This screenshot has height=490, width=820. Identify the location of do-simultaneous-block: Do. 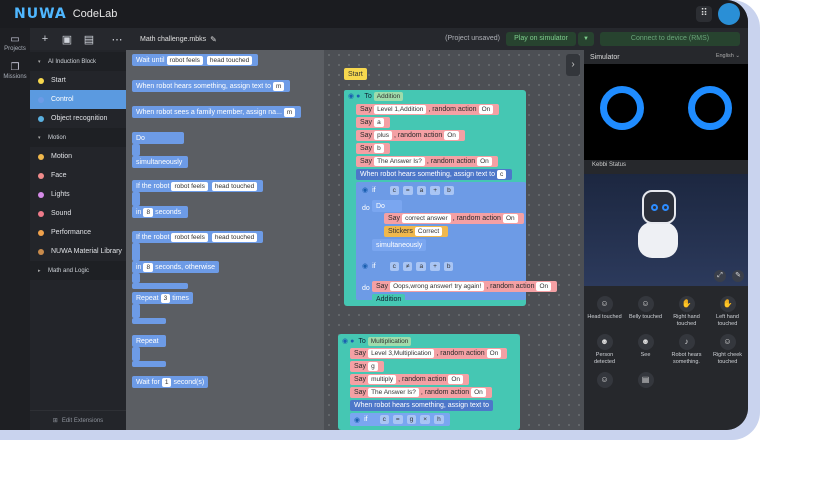
(387, 206).